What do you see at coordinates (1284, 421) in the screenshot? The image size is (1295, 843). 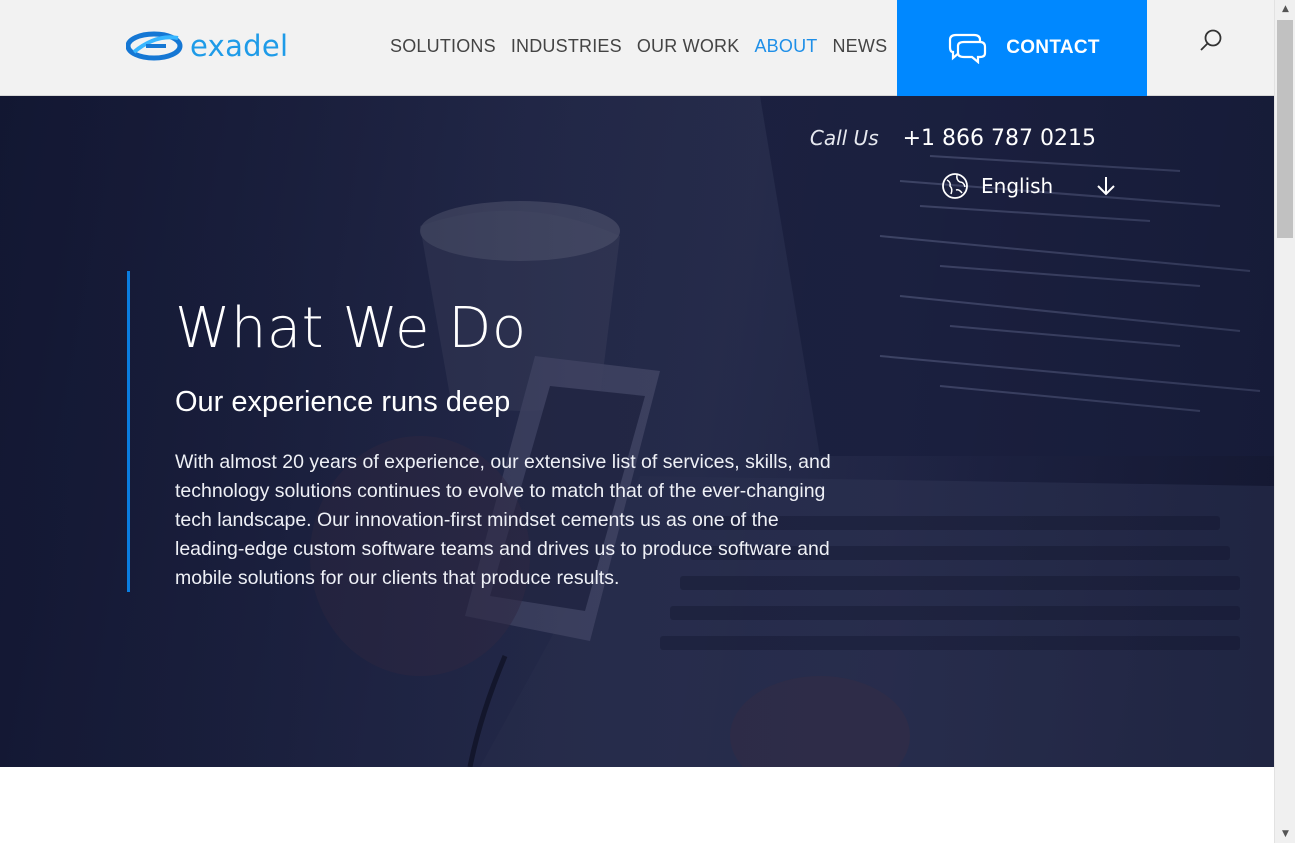 I see `vertical-scrollbar: ▲ ▼` at bounding box center [1284, 421].